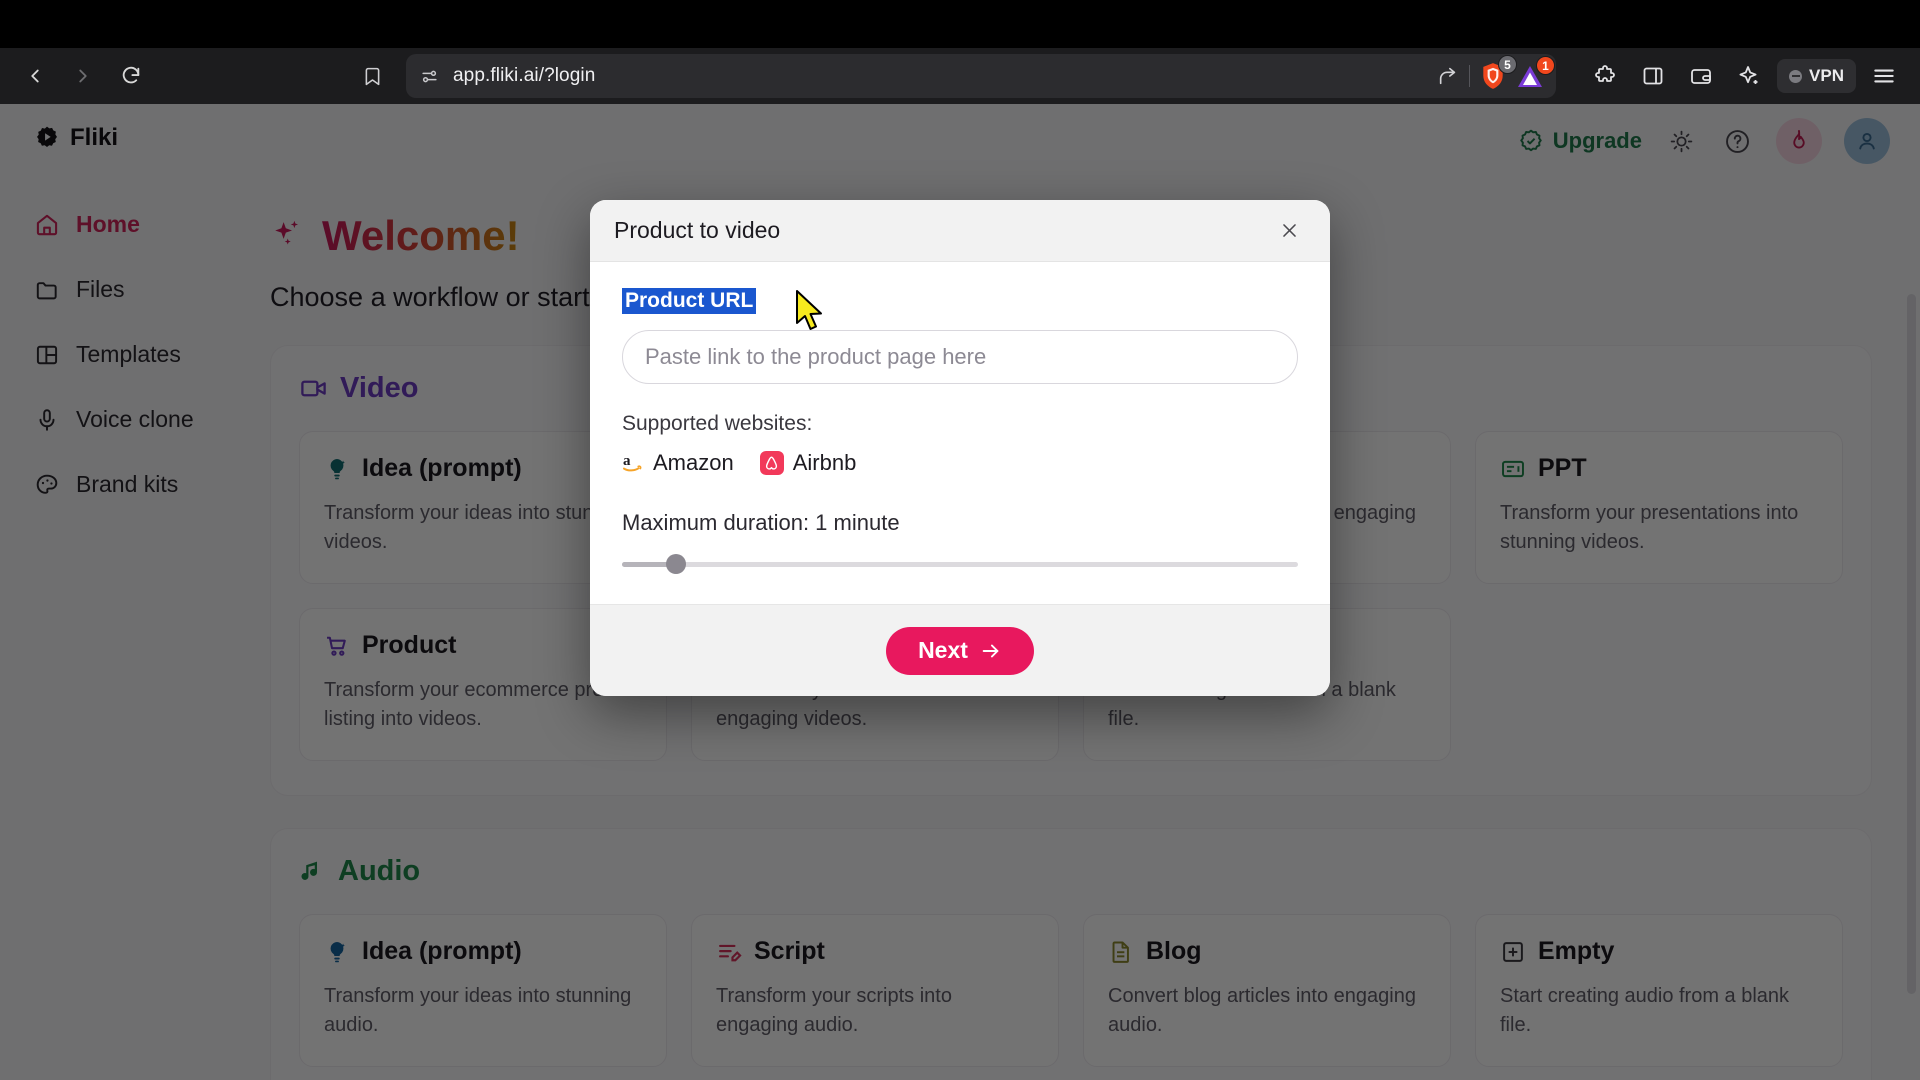 This screenshot has width=1920, height=1080. What do you see at coordinates (689, 301) in the screenshot?
I see `product-url-label: Product URL` at bounding box center [689, 301].